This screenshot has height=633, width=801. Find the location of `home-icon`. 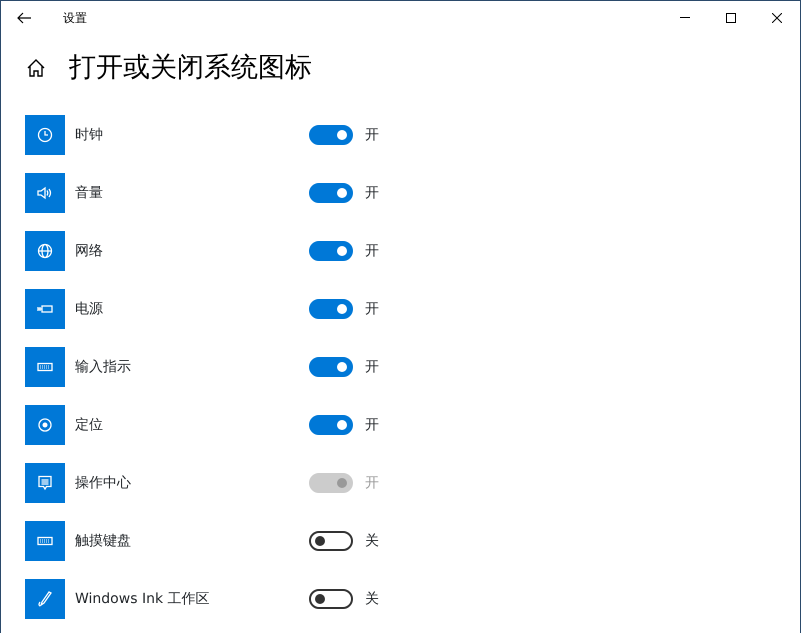

home-icon is located at coordinates (36, 68).